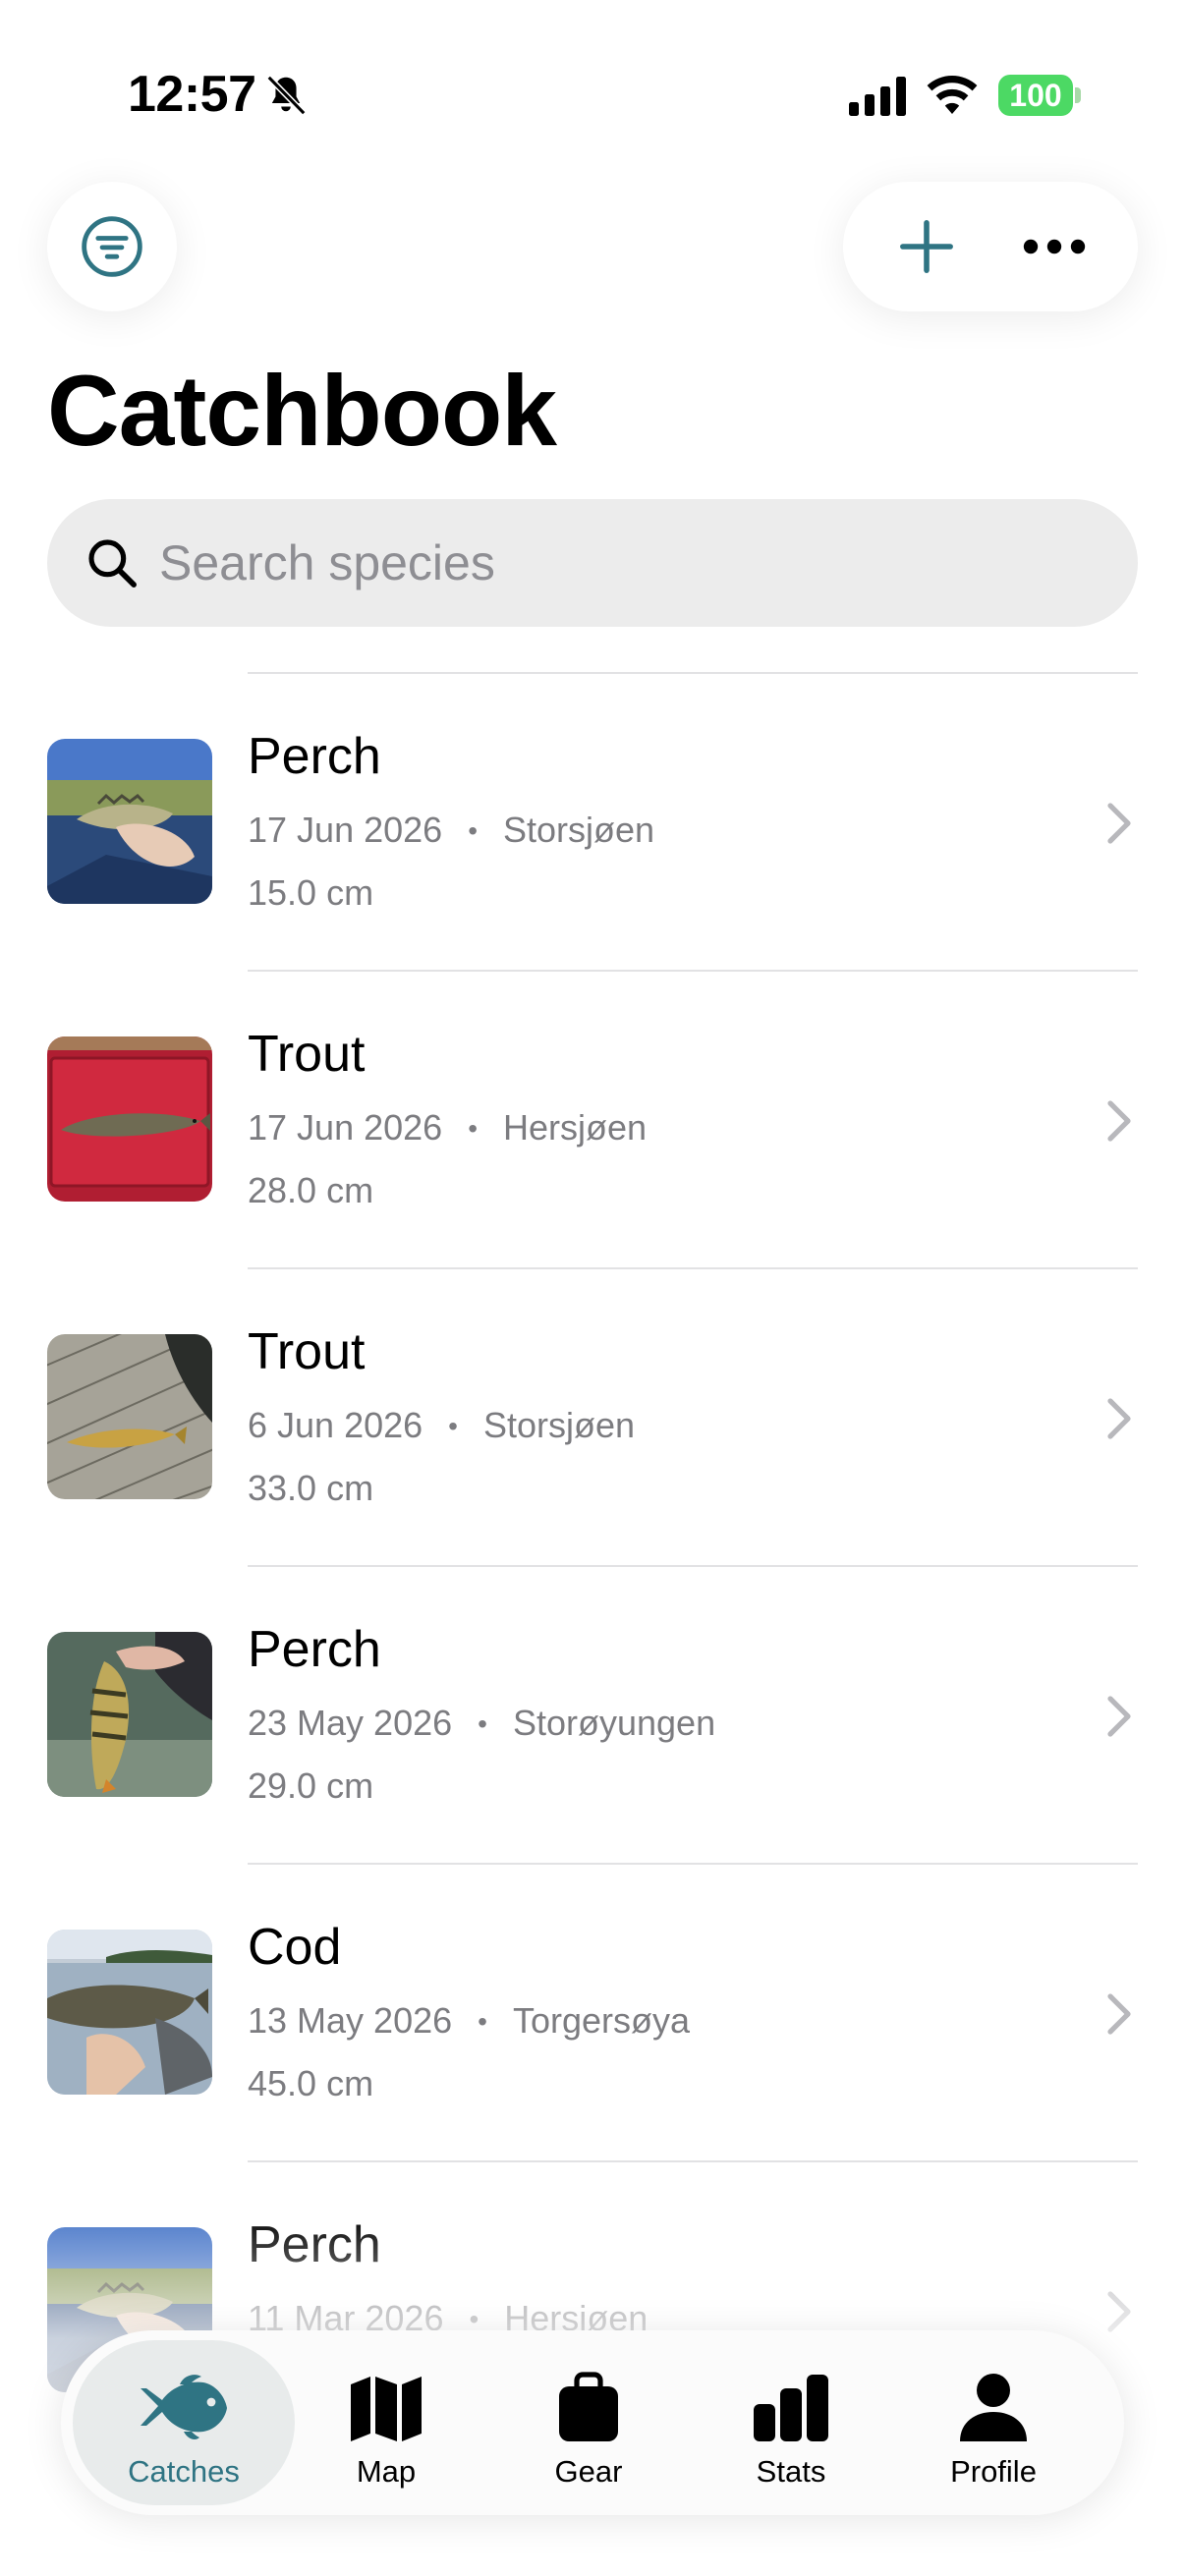 Image resolution: width=1185 pixels, height=2576 pixels. I want to click on cellular-signal-icon, so click(878, 96).